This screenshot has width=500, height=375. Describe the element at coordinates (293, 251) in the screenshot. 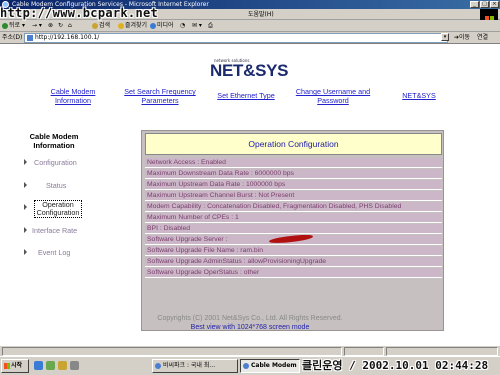

I see `config-row: Software Upgrade File Name : ram.bin` at that location.